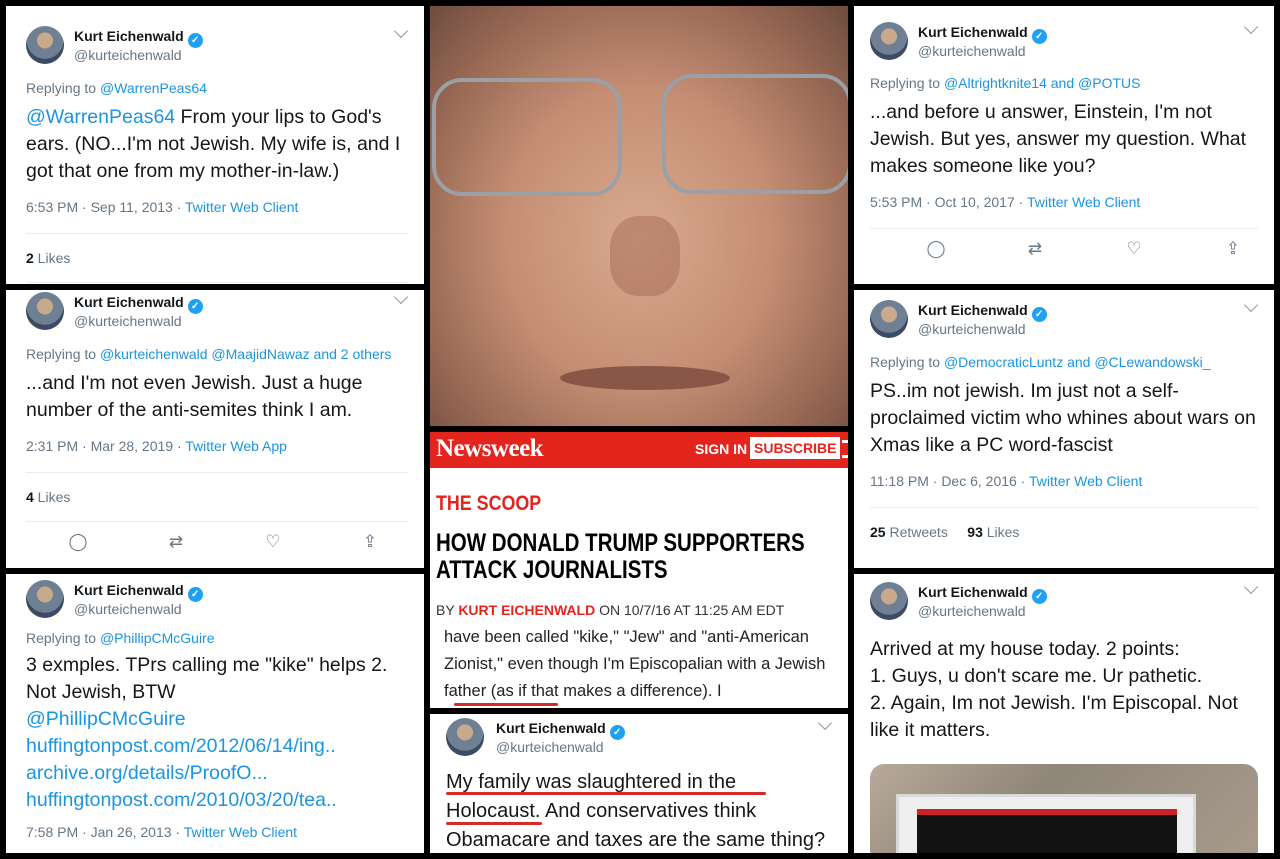 This screenshot has height=859, width=1280. I want to click on reply-to-link: @WarrenPeas64, so click(153, 88).